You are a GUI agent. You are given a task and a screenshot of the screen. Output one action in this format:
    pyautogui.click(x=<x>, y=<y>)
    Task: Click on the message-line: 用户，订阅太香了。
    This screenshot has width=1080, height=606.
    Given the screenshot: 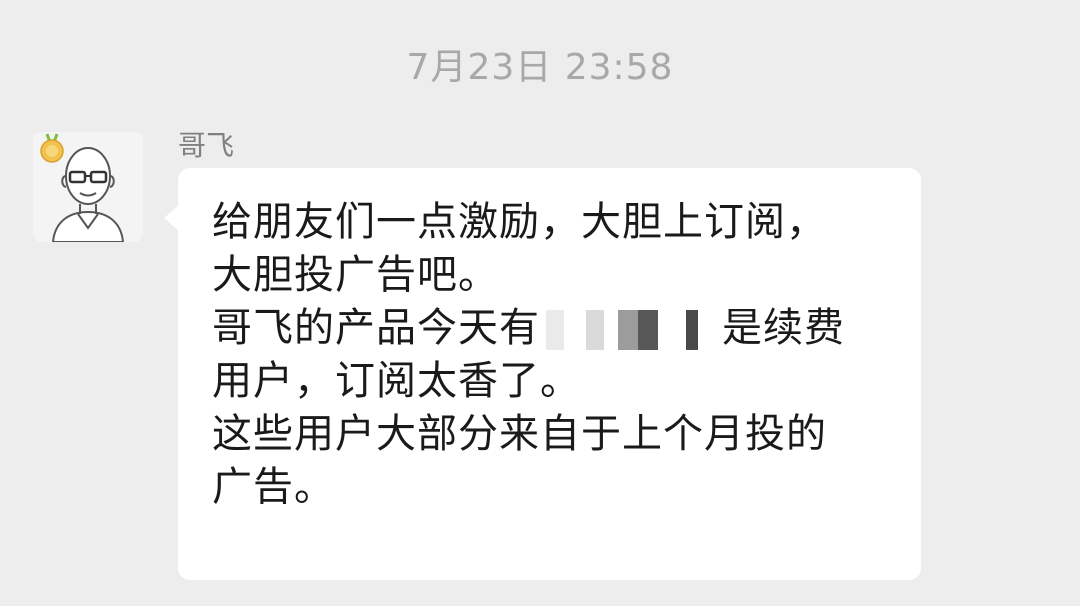 What is the action you would take?
    pyautogui.click(x=396, y=381)
    